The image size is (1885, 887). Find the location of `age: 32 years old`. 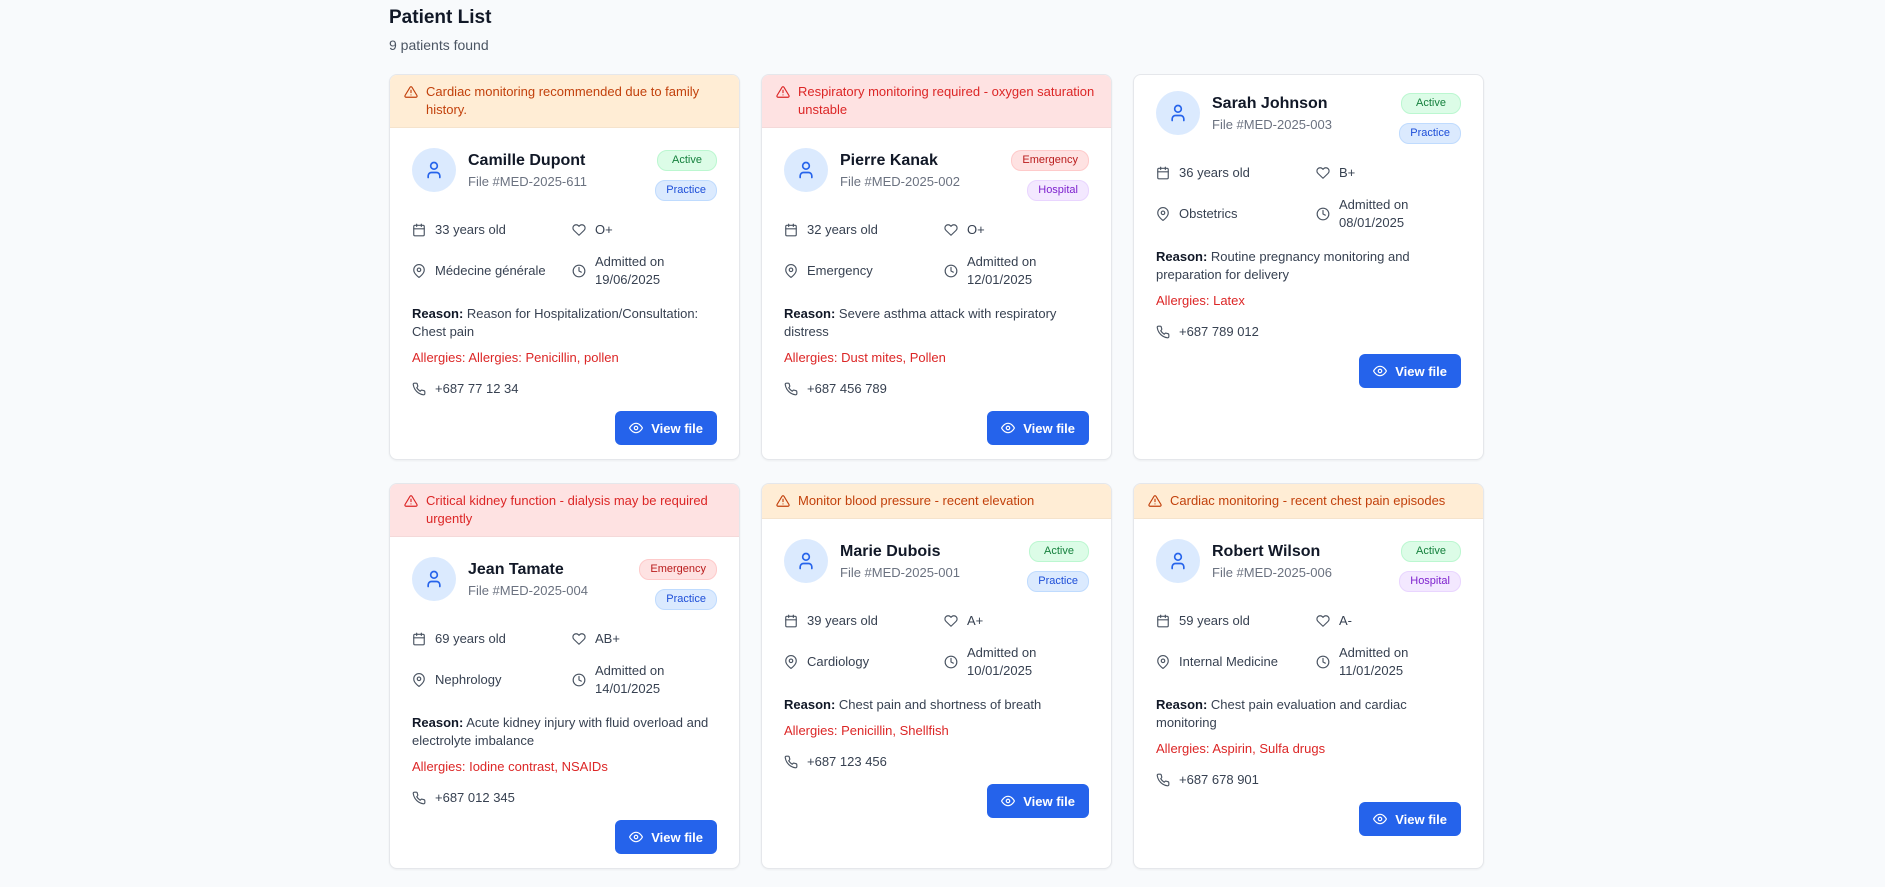

age: 32 years old is located at coordinates (842, 229).